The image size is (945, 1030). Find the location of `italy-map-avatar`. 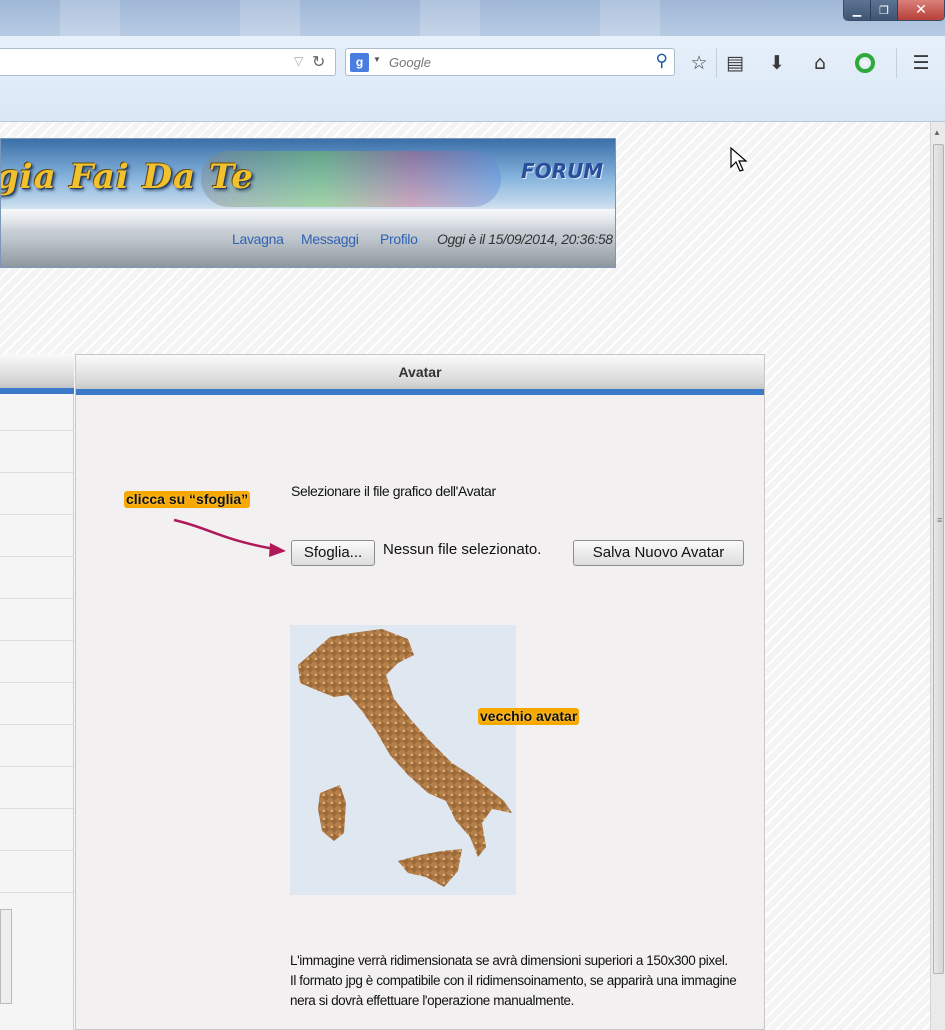

italy-map-avatar is located at coordinates (405, 758).